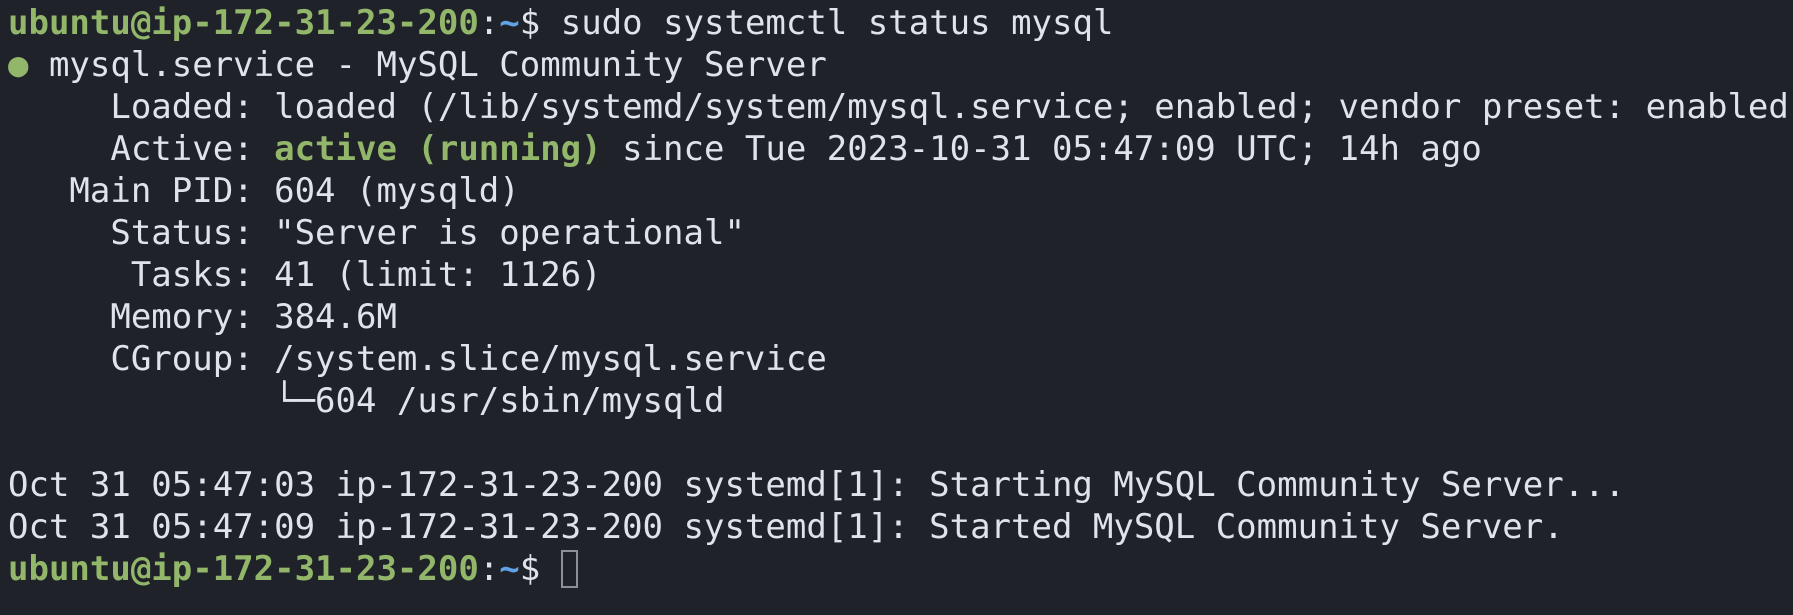  I want to click on cgroup-value: /system.slice/mysql.service, so click(550, 359).